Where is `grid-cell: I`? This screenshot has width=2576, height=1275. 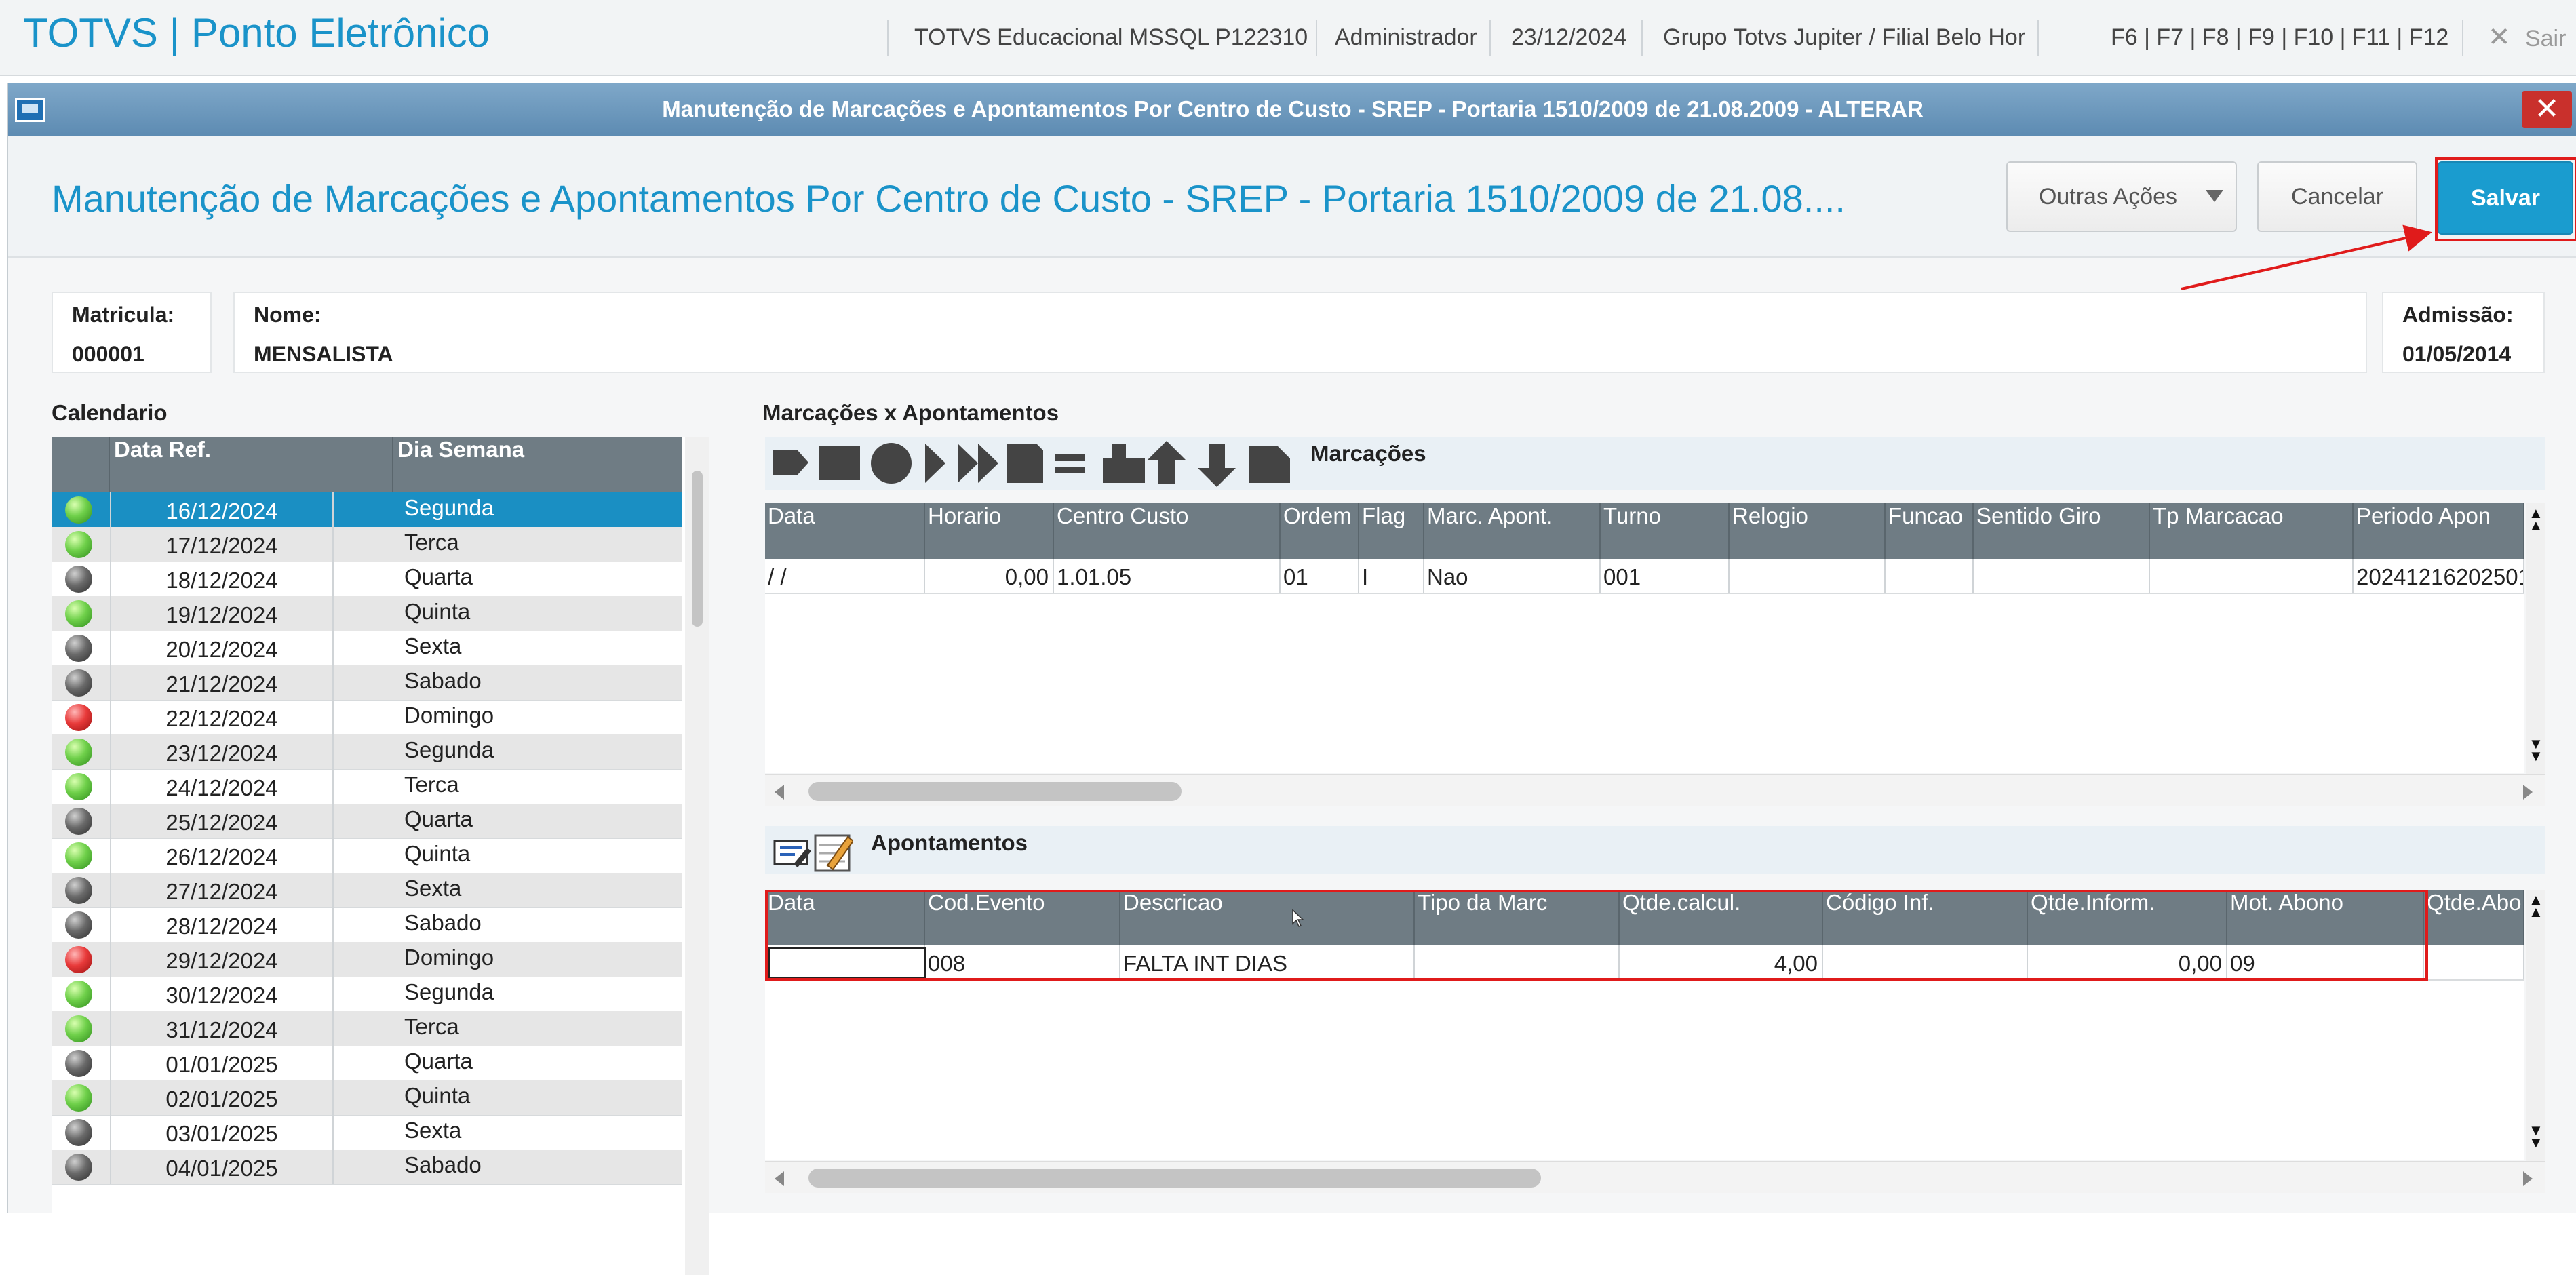
grid-cell: I is located at coordinates (1391, 576).